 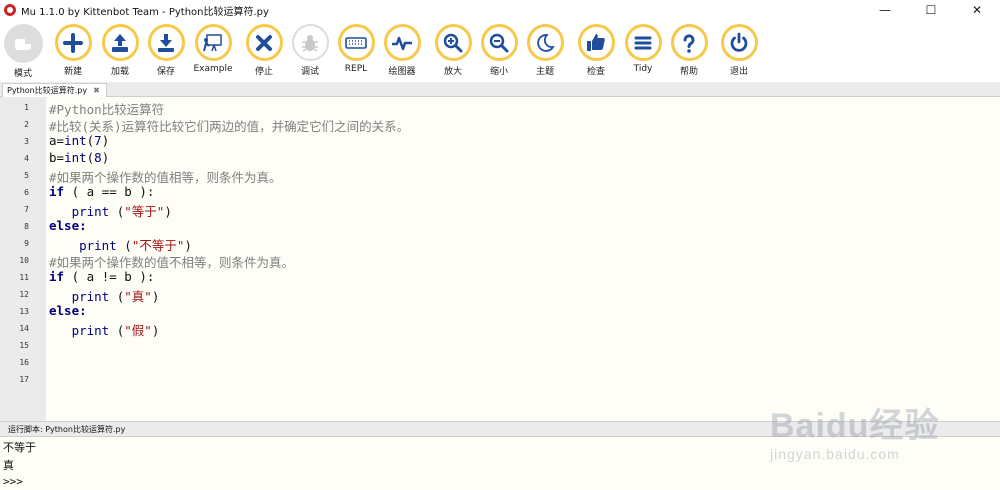 I want to click on baidu-watermark: Baidu经验 jingyan.baidu.com, so click(x=882, y=434).